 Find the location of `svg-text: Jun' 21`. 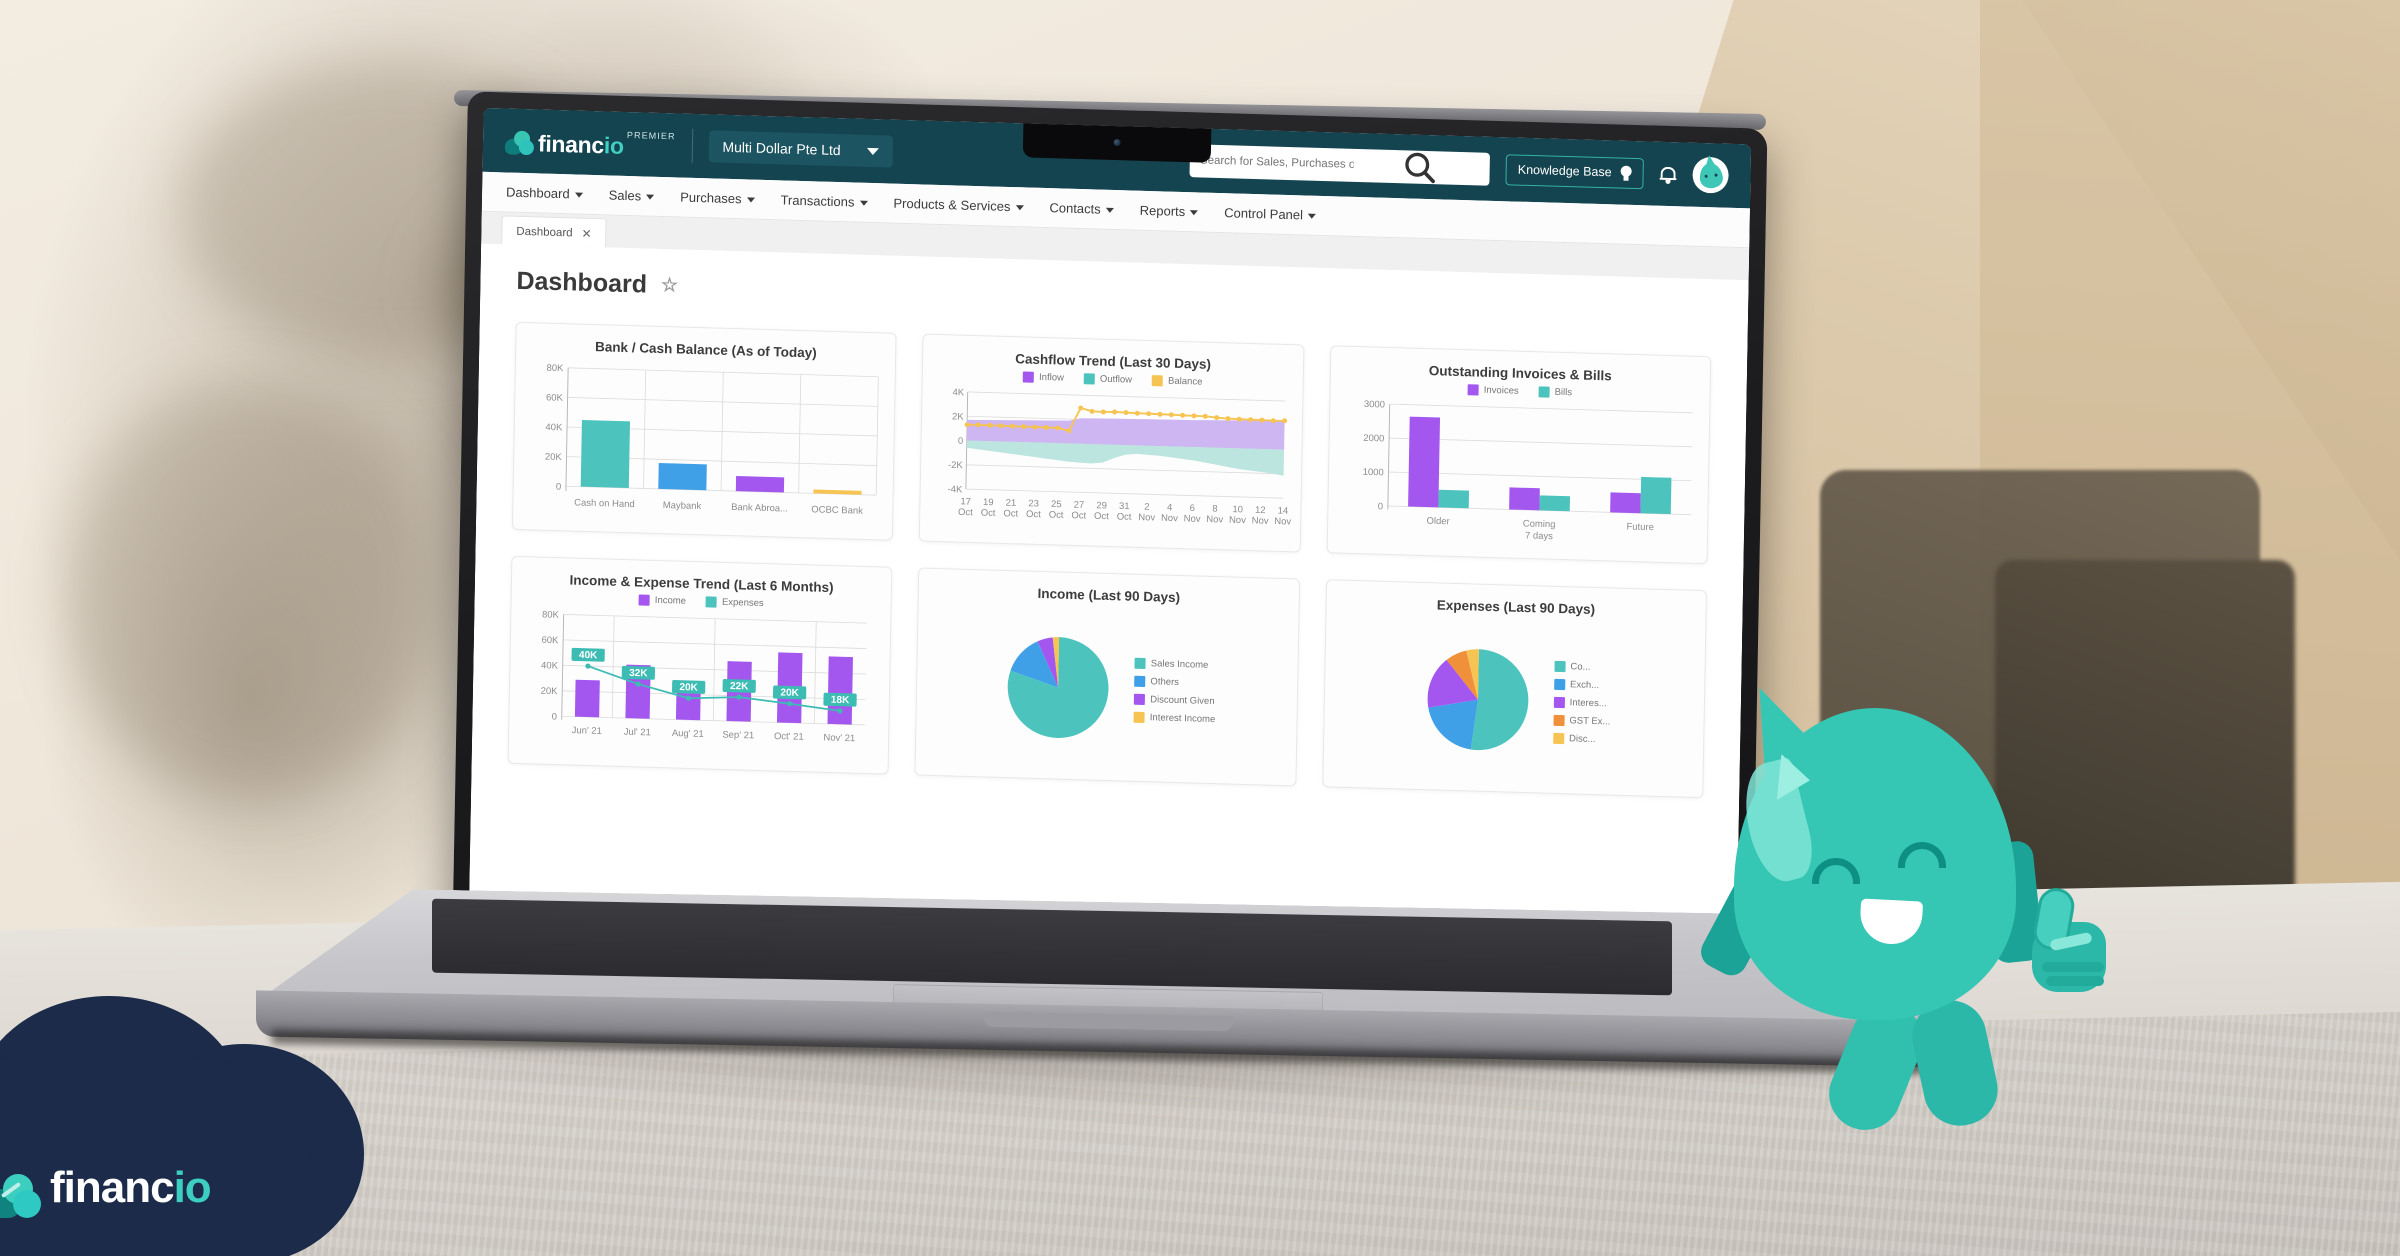

svg-text: Jun' 21 is located at coordinates (587, 731).